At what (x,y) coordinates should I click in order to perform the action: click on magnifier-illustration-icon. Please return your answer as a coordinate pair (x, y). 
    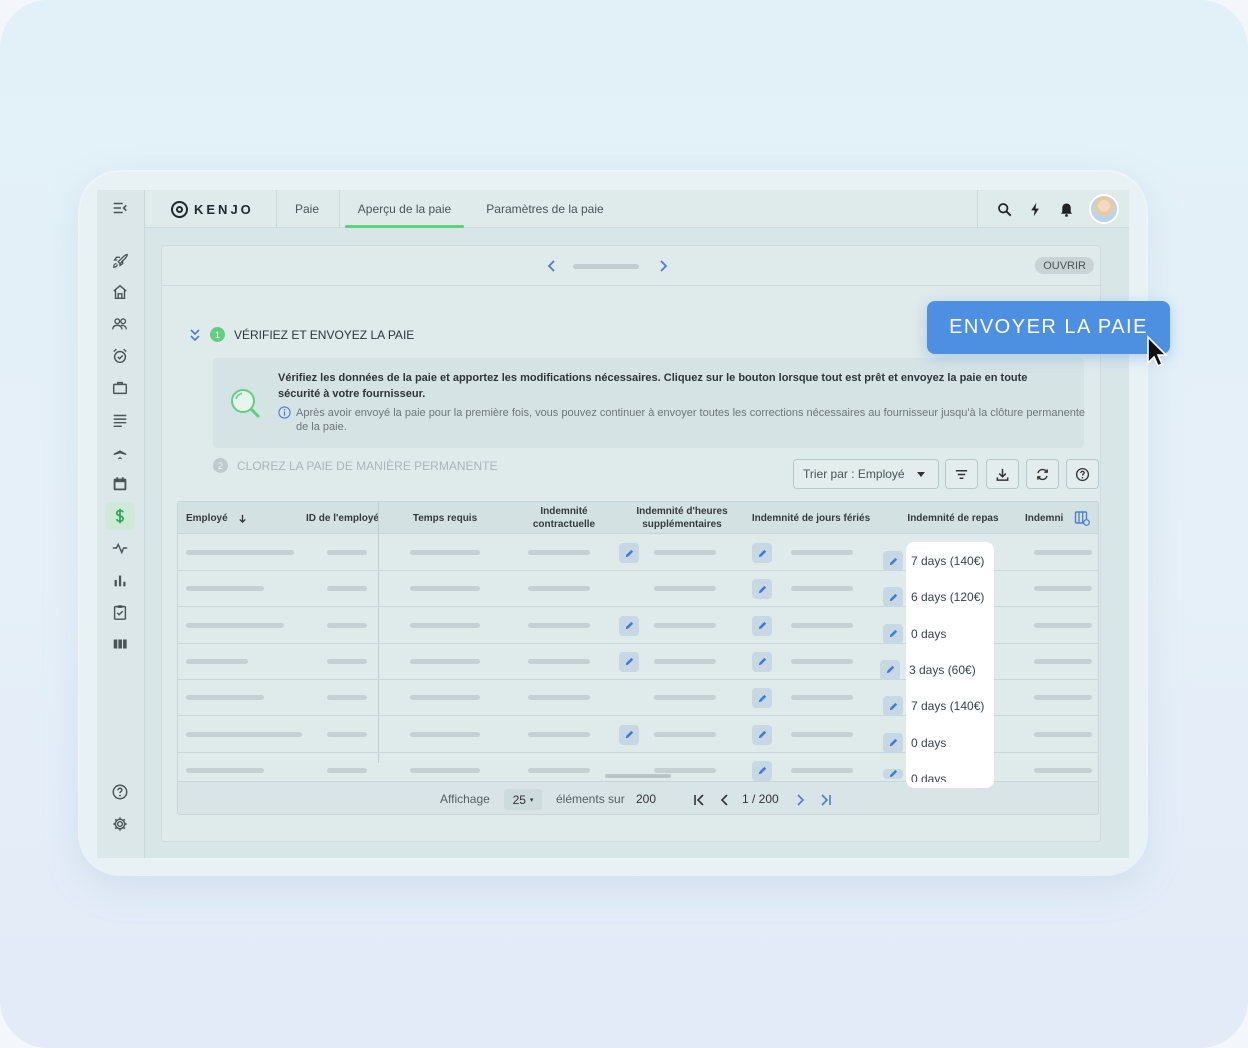
    Looking at the image, I should click on (246, 404).